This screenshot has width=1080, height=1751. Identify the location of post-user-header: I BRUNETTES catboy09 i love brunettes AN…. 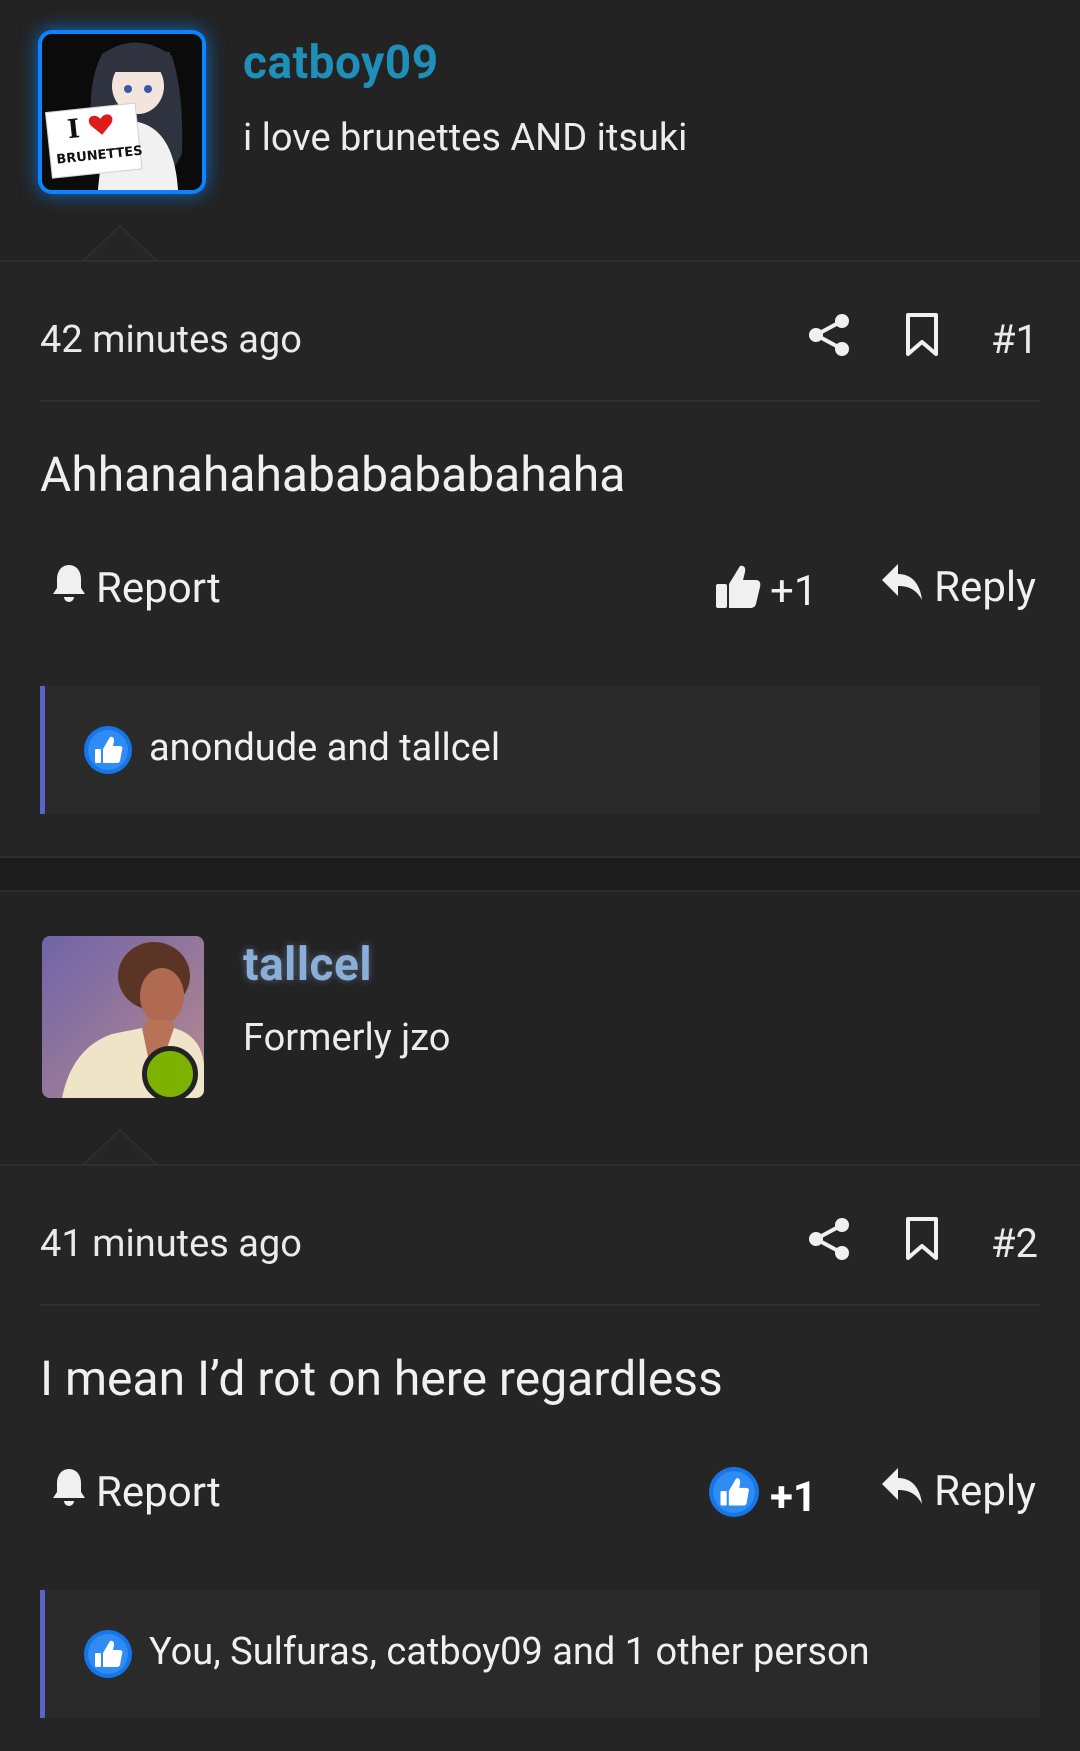
(540, 131).